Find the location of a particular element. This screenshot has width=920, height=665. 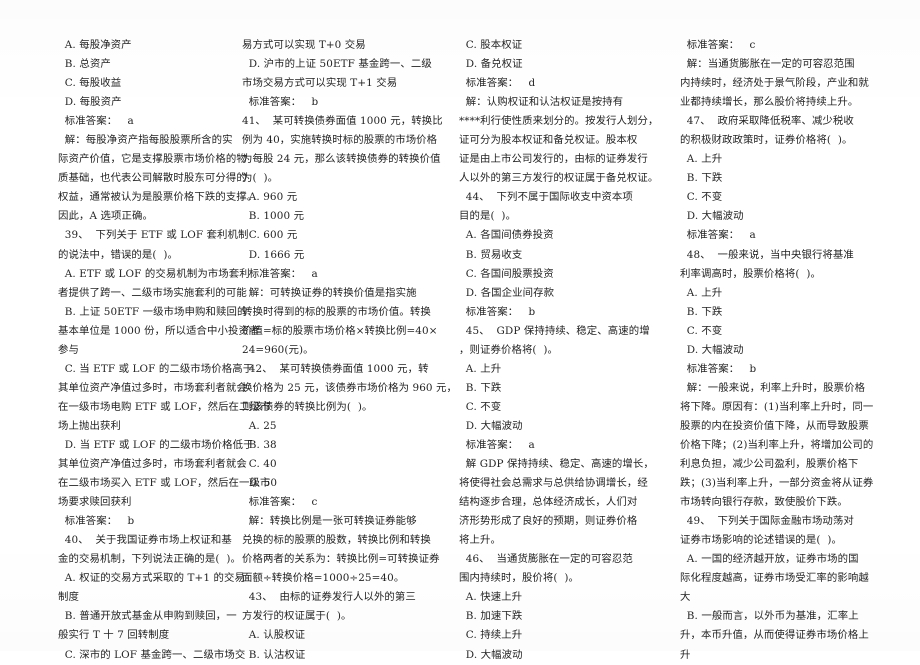

text-line: A. 每股净资产 is located at coordinates (95, 45).